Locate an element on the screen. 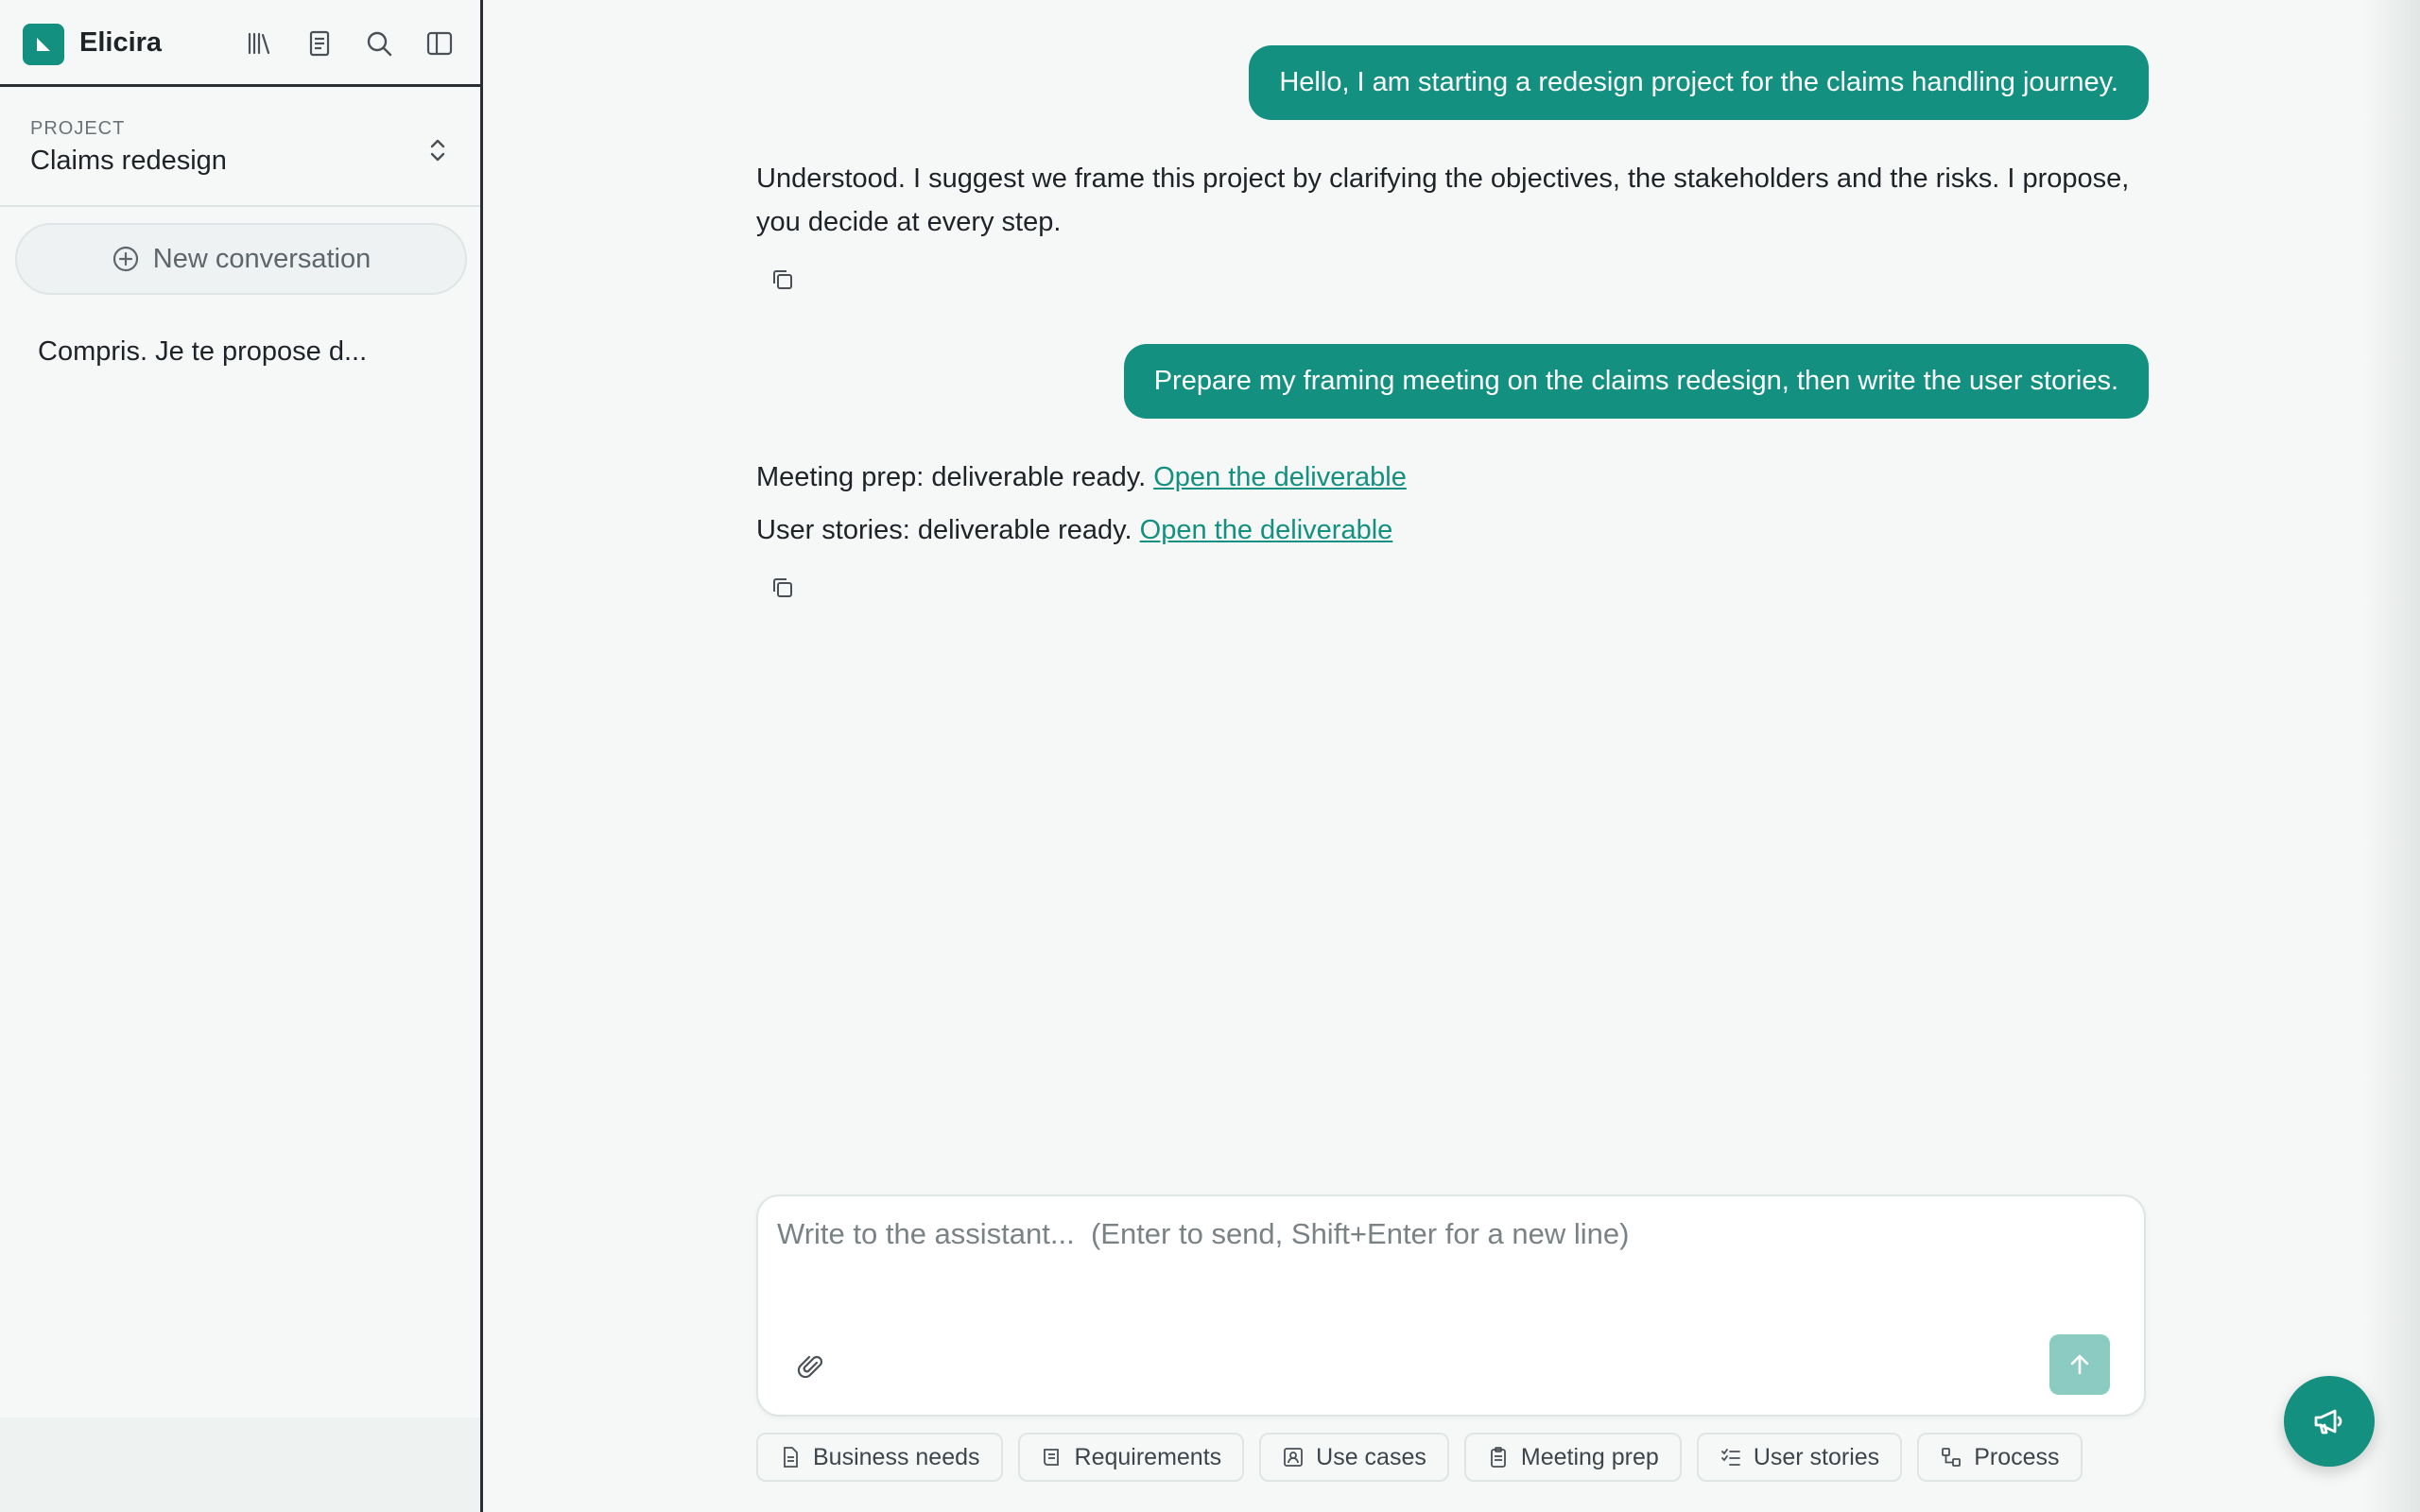 Image resolution: width=2420 pixels, height=1512 pixels. sidebar-topbar: Elicira is located at coordinates (240, 43).